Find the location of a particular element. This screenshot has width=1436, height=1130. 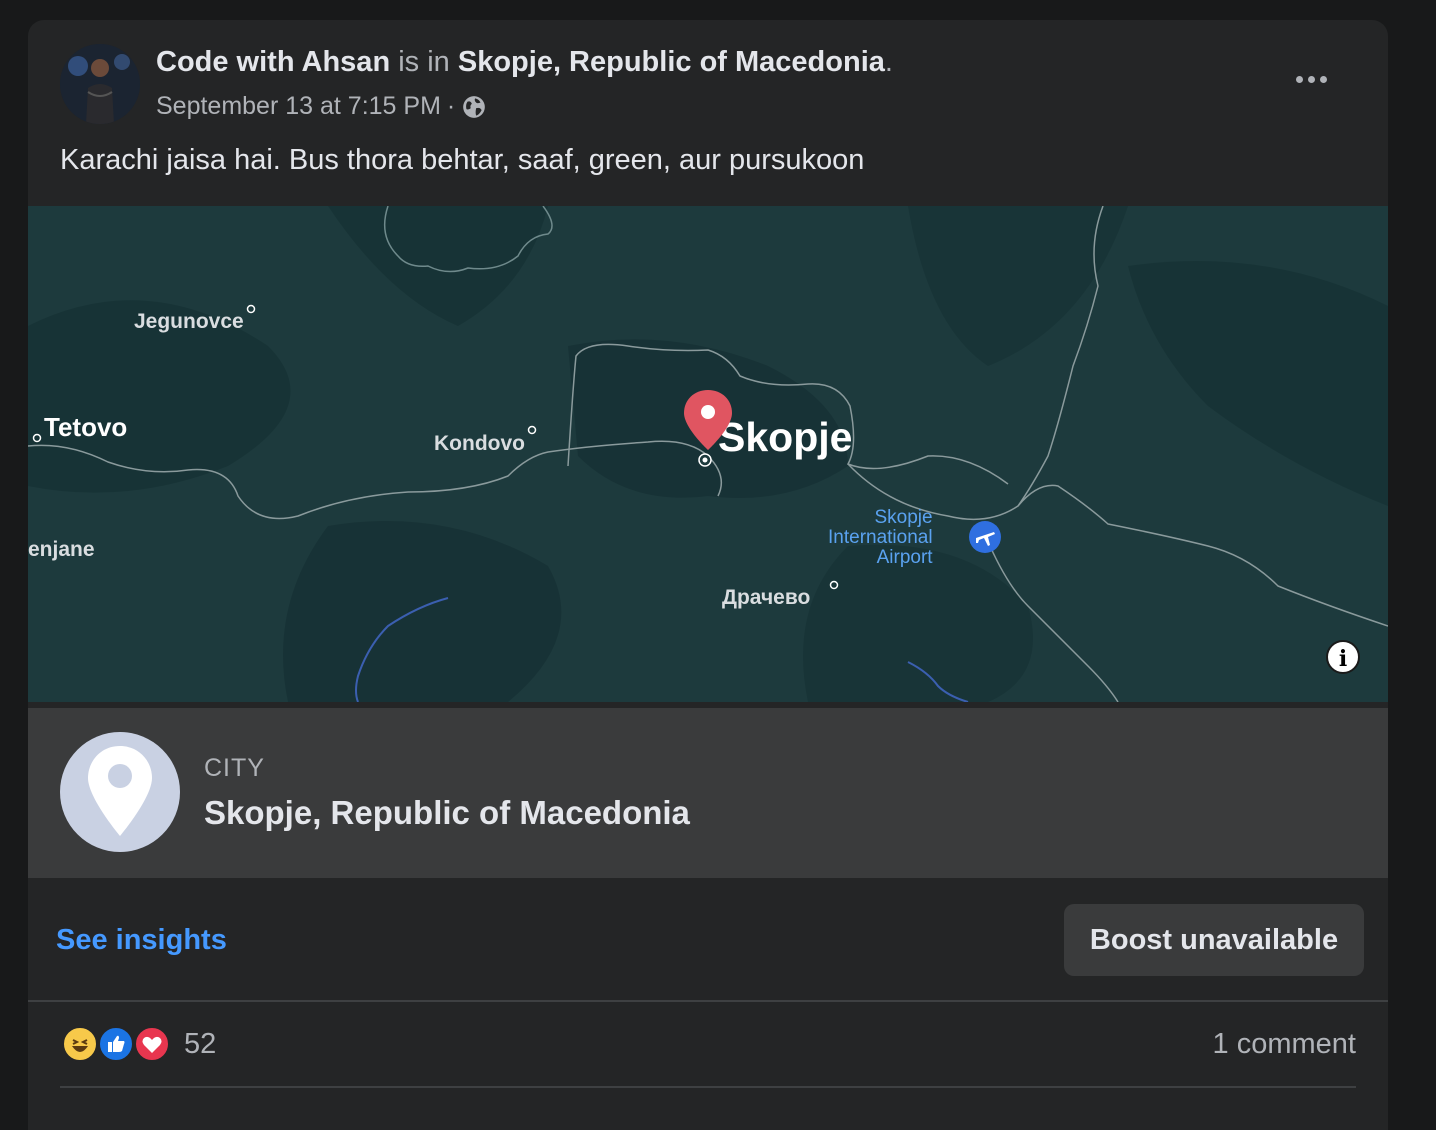

map-label-tetovo: Tetovo is located at coordinates (86, 427).